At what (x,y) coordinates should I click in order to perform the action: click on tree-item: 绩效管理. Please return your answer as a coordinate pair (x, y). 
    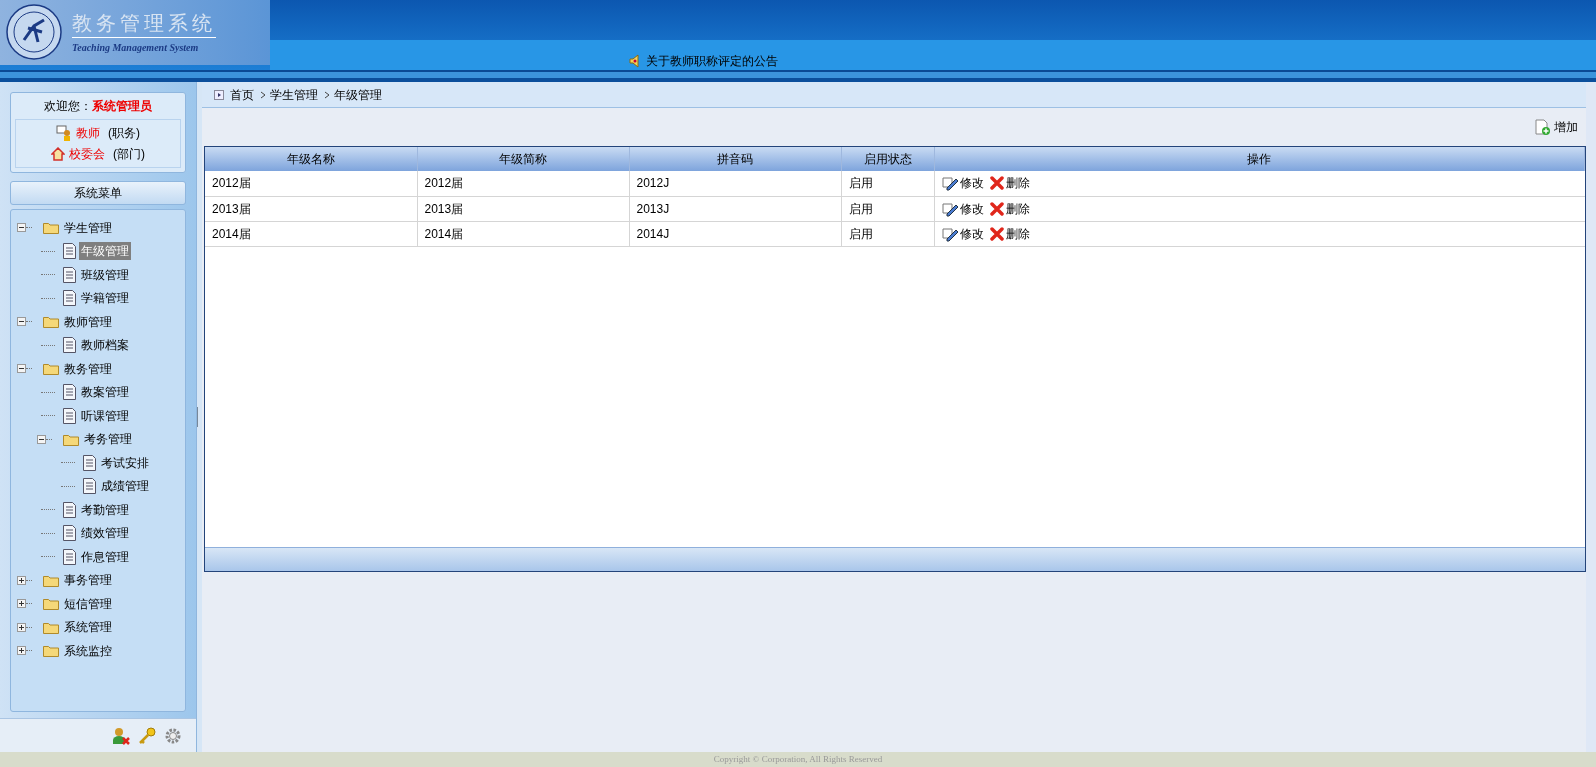
    Looking at the image, I should click on (105, 533).